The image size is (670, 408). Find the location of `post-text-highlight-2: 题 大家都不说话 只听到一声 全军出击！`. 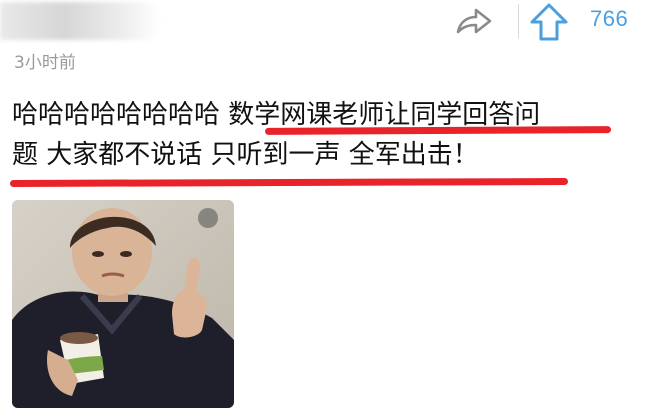

post-text-highlight-2: 题 大家都不说话 只听到一声 全军出击！ is located at coordinates (245, 155).